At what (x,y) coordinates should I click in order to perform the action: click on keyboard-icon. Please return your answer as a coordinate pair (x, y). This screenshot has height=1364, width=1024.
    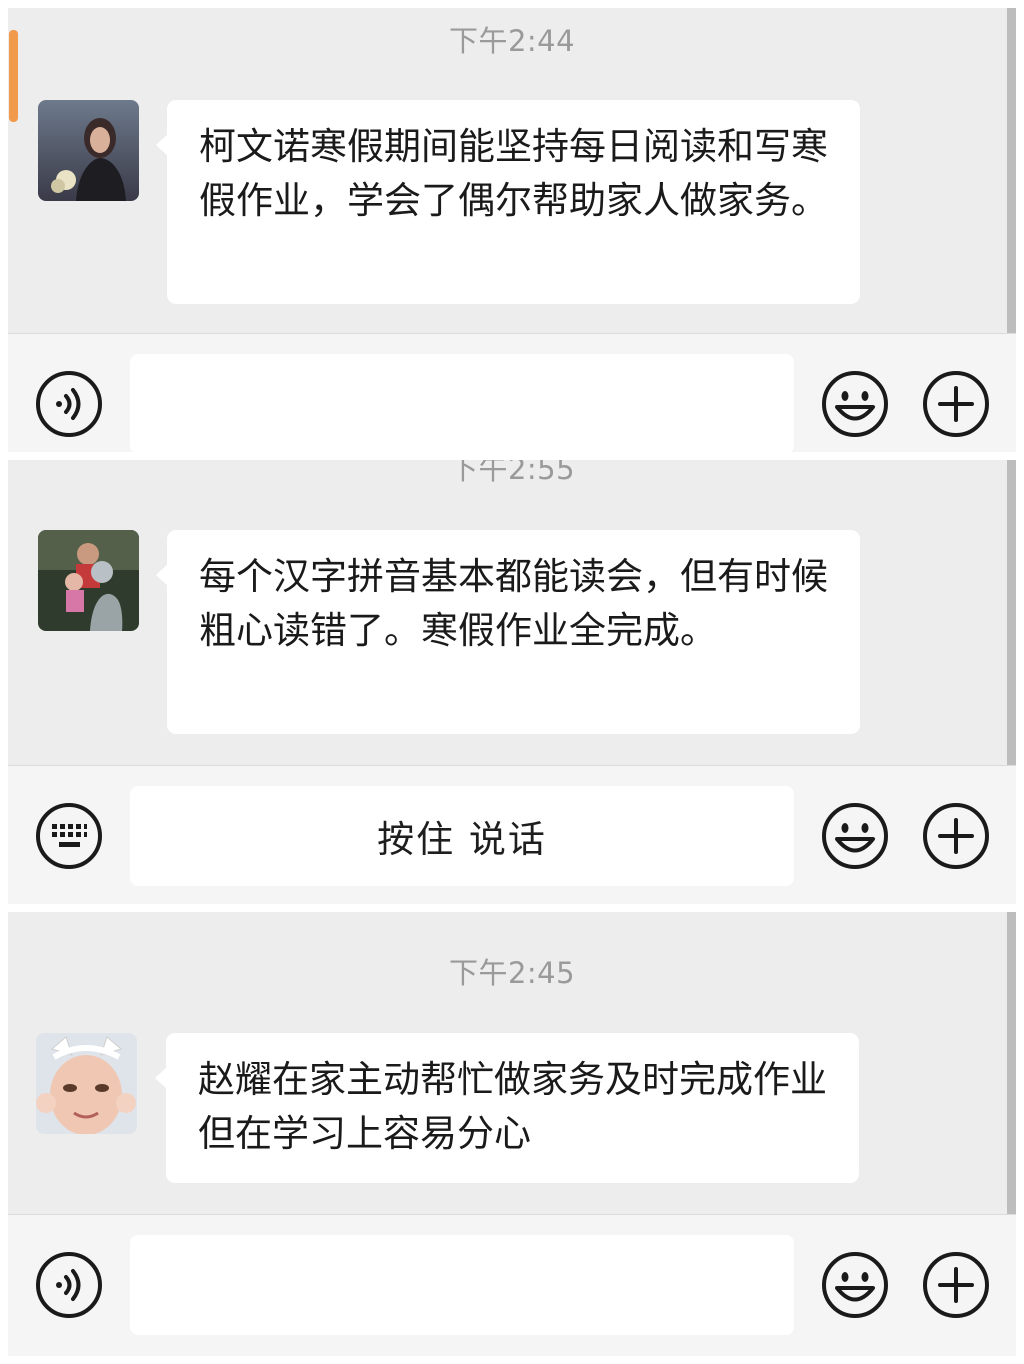
    Looking at the image, I should click on (69, 836).